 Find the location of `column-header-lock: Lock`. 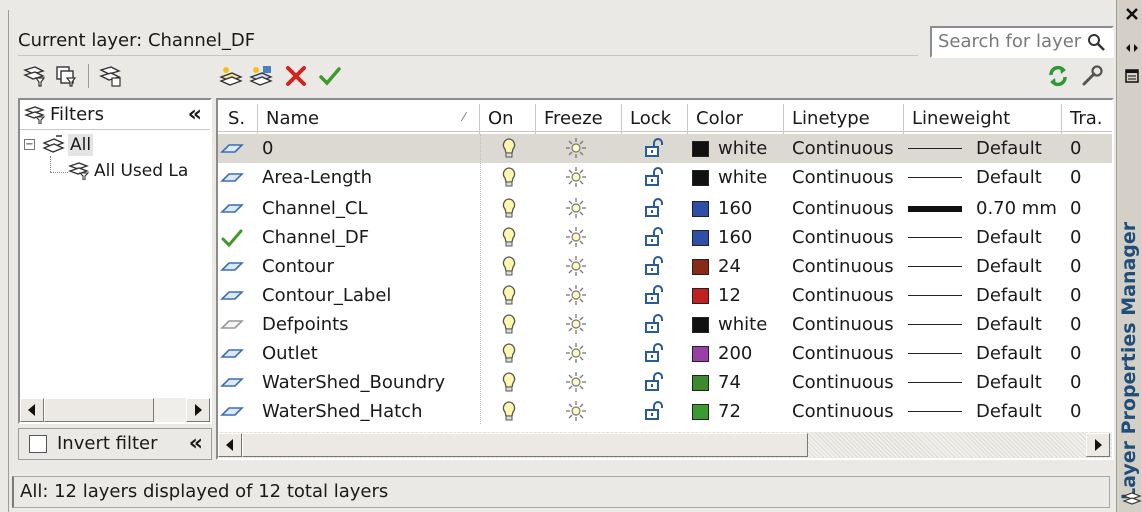

column-header-lock: Lock is located at coordinates (655, 119).